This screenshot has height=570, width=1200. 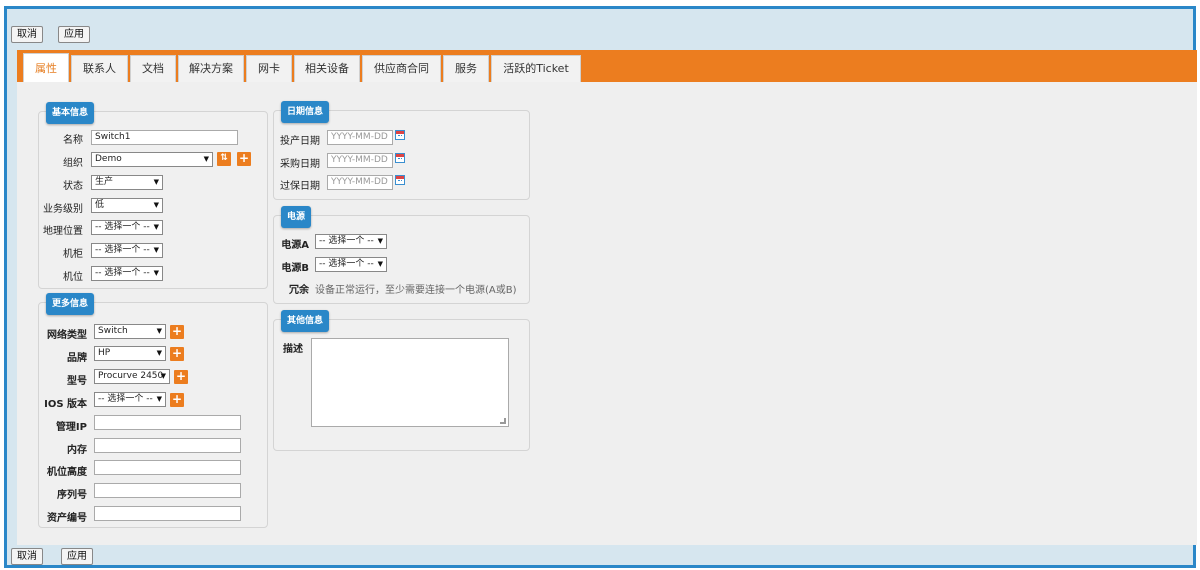 What do you see at coordinates (104, 182) in the screenshot?
I see `status-select-value: 生产` at bounding box center [104, 182].